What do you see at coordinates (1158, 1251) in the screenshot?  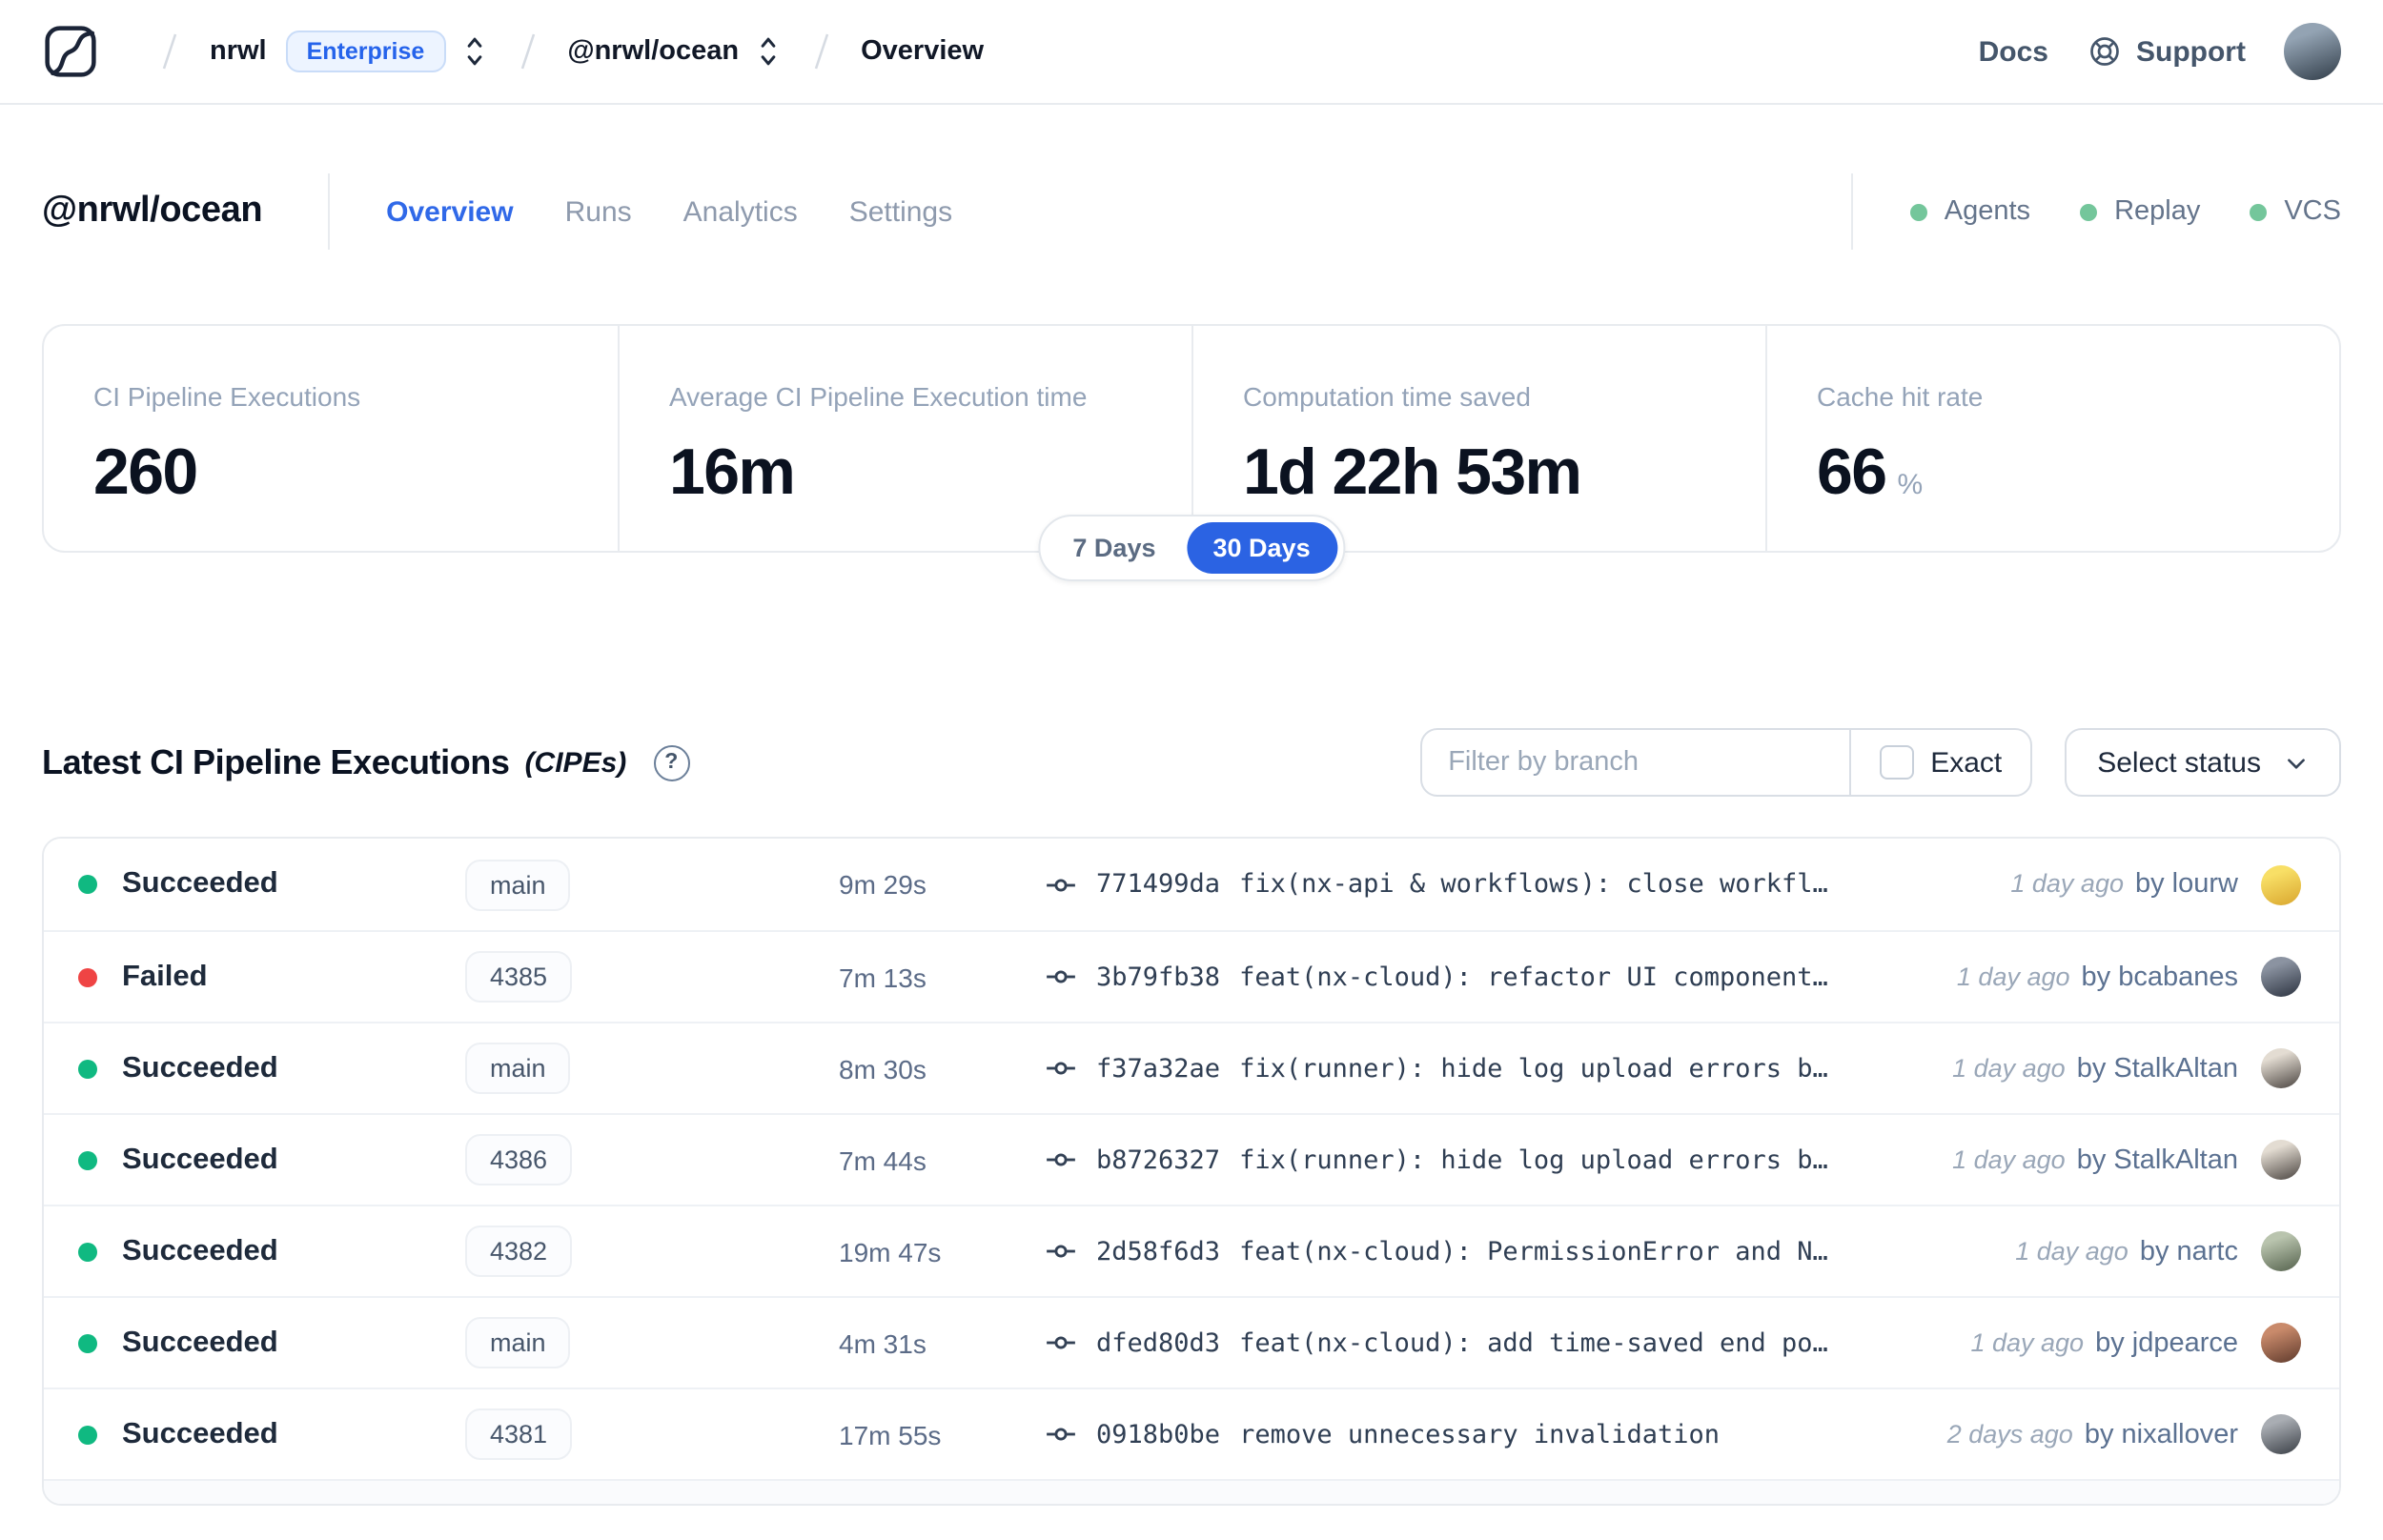 I see `commit-hash: 2d58f6d3` at bounding box center [1158, 1251].